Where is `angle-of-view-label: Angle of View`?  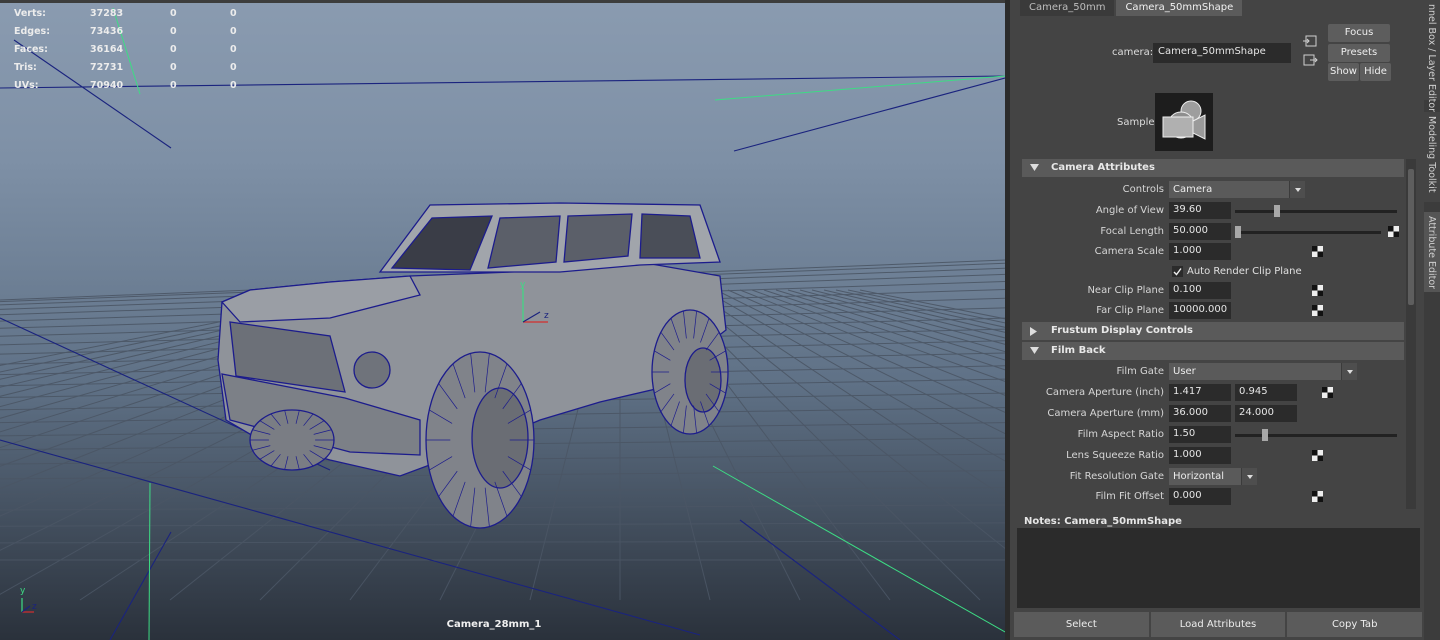
angle-of-view-label: Angle of View is located at coordinates (1129, 210).